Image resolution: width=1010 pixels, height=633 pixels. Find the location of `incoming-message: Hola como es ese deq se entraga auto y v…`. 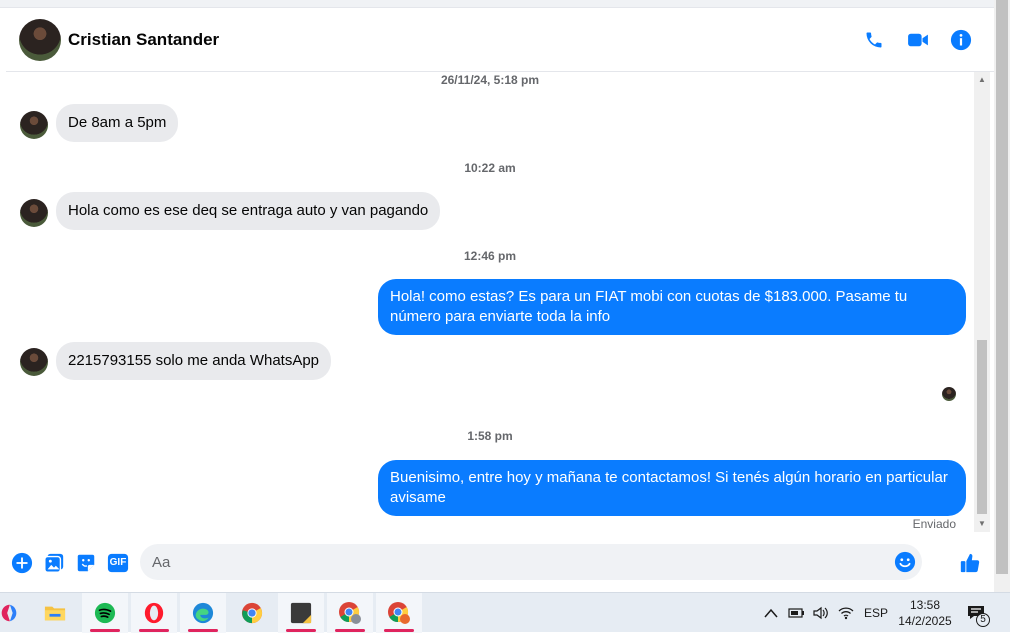

incoming-message: Hola como es ese deq se entraga auto y v… is located at coordinates (248, 211).